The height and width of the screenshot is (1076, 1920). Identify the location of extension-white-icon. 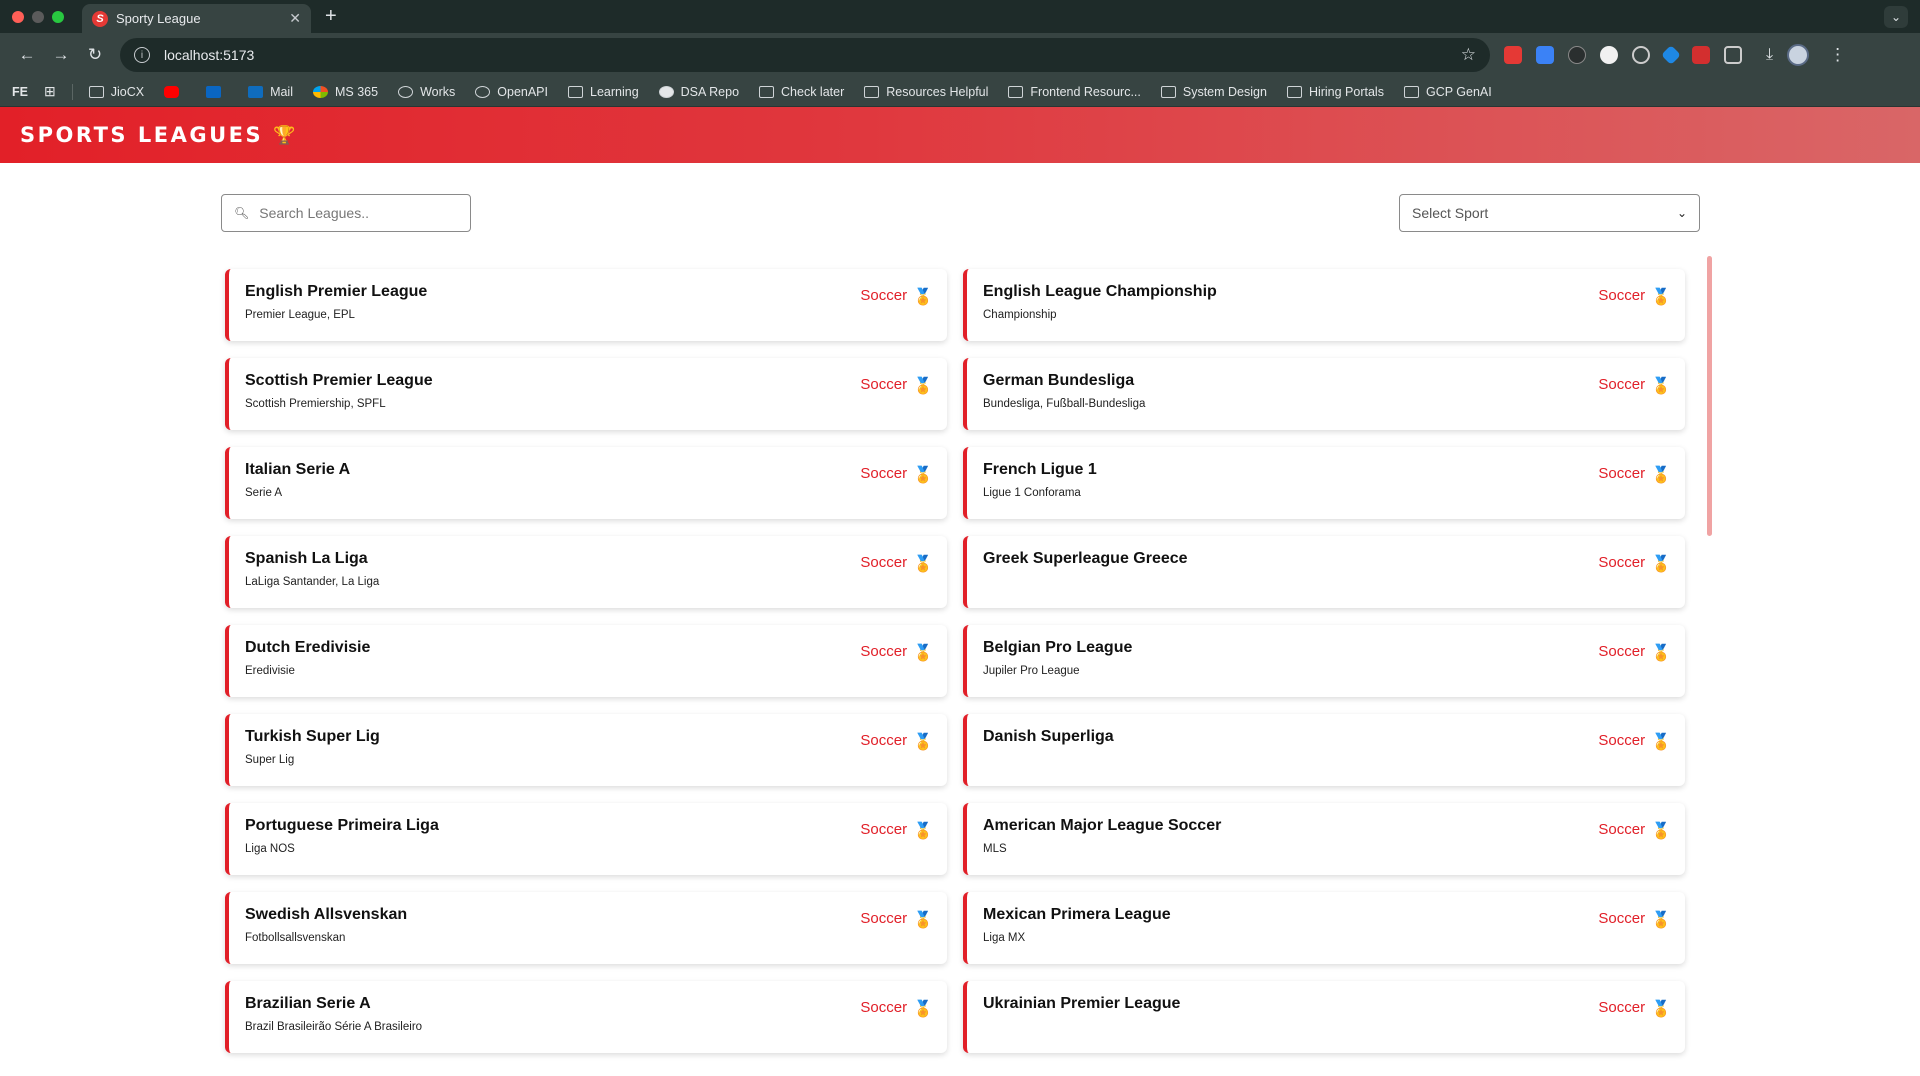
(1609, 55).